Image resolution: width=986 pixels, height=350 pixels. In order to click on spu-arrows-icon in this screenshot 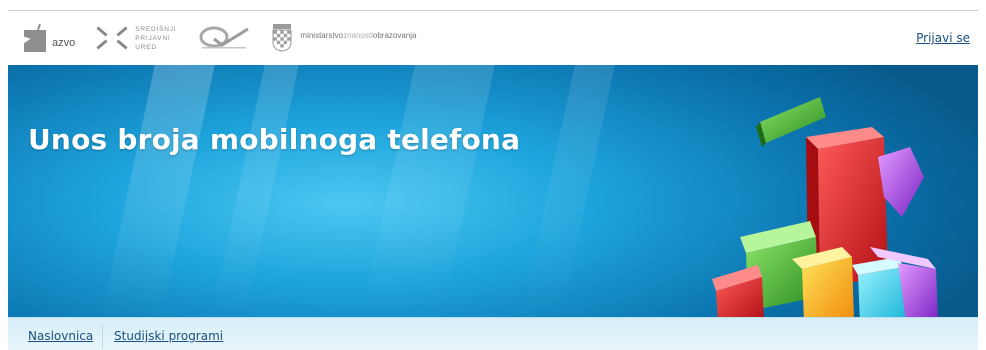, I will do `click(112, 38)`.